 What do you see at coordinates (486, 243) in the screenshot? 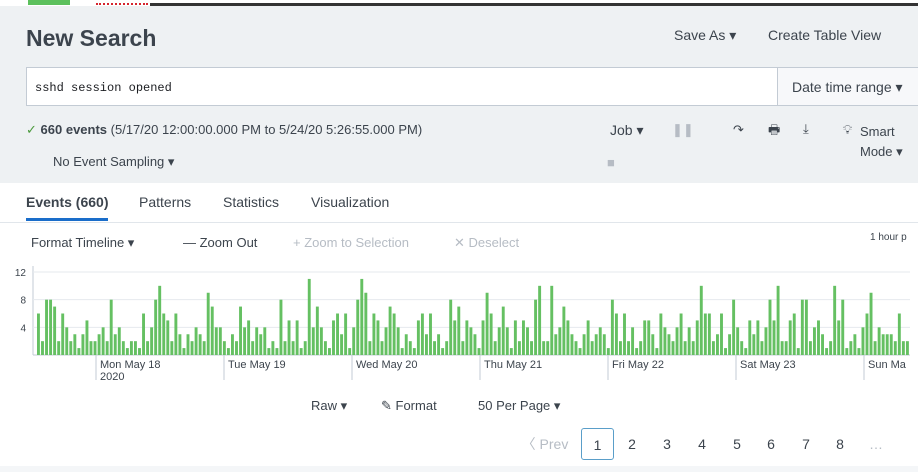
I see `deselect-button: ✕ Deselect` at bounding box center [486, 243].